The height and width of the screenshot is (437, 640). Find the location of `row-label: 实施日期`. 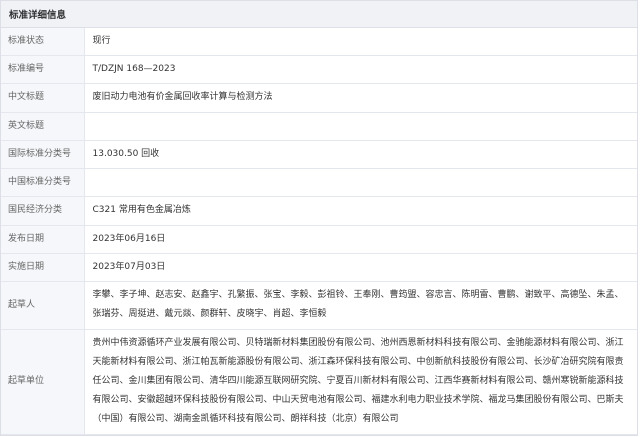

row-label: 实施日期 is located at coordinates (43, 267).